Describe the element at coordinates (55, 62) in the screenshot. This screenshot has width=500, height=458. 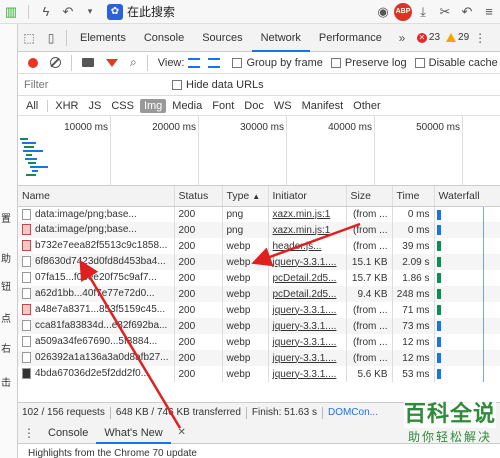
I see `clear-icon` at that location.